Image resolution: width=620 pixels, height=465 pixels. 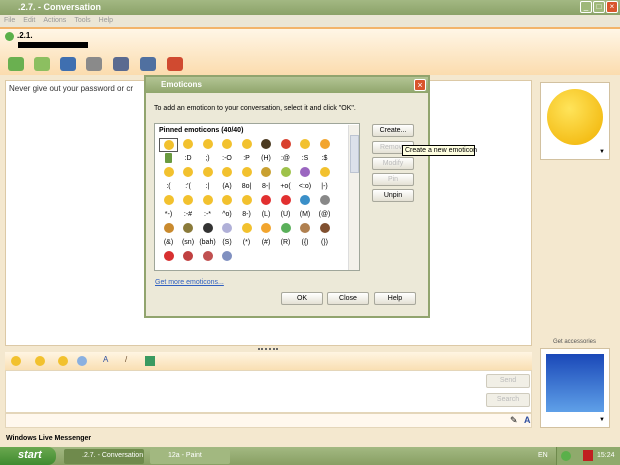 What do you see at coordinates (612, 7) in the screenshot?
I see `close-button: ×` at bounding box center [612, 7].